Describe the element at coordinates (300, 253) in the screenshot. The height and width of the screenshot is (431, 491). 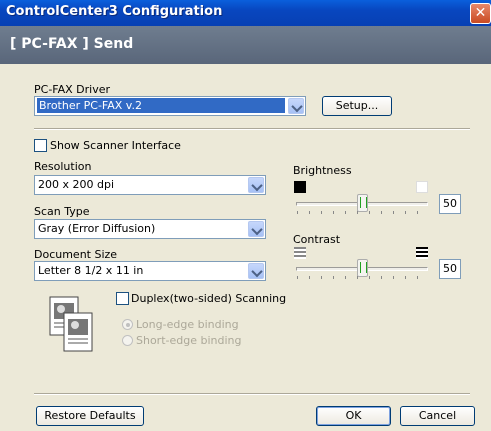
I see `low-contrast-icon` at that location.